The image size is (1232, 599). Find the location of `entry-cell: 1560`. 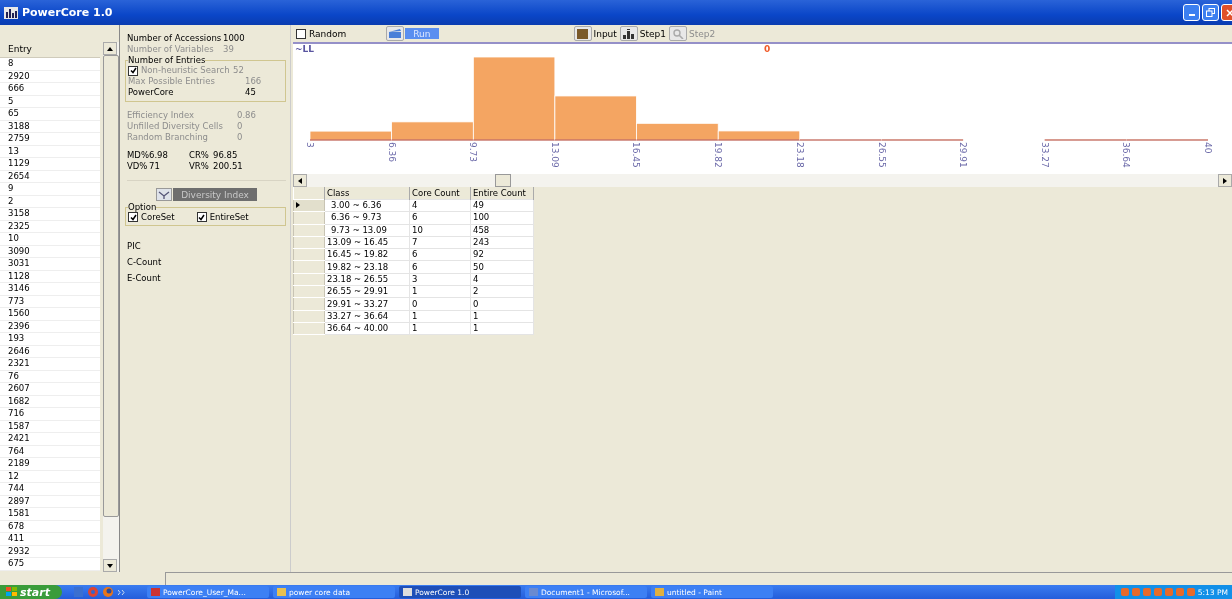

entry-cell: 1560 is located at coordinates (50, 314).